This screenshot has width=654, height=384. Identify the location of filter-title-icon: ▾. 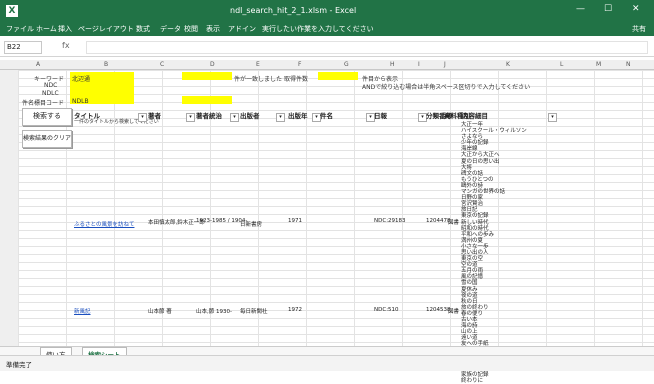
(142, 117).